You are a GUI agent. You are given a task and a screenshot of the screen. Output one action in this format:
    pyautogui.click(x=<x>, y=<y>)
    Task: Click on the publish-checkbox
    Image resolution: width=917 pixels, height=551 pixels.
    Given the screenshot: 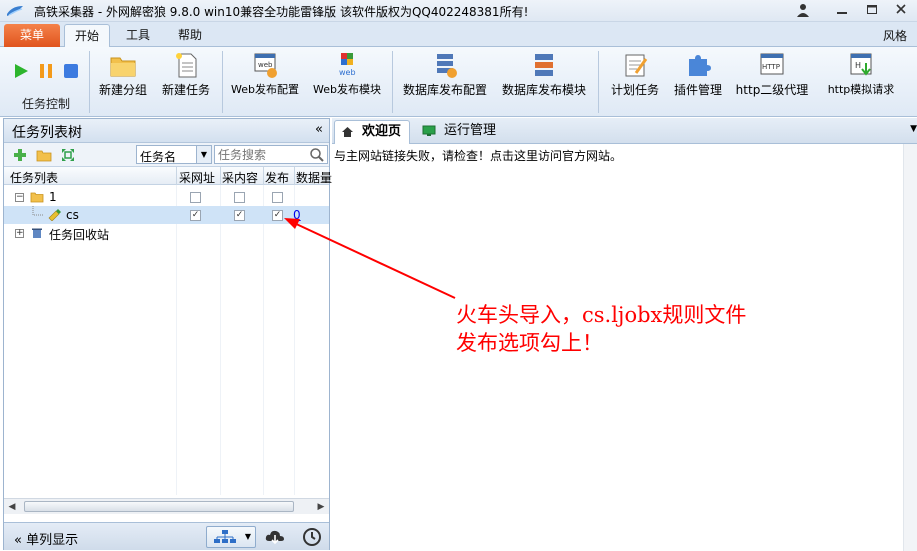 What is the action you would take?
    pyautogui.click(x=277, y=197)
    